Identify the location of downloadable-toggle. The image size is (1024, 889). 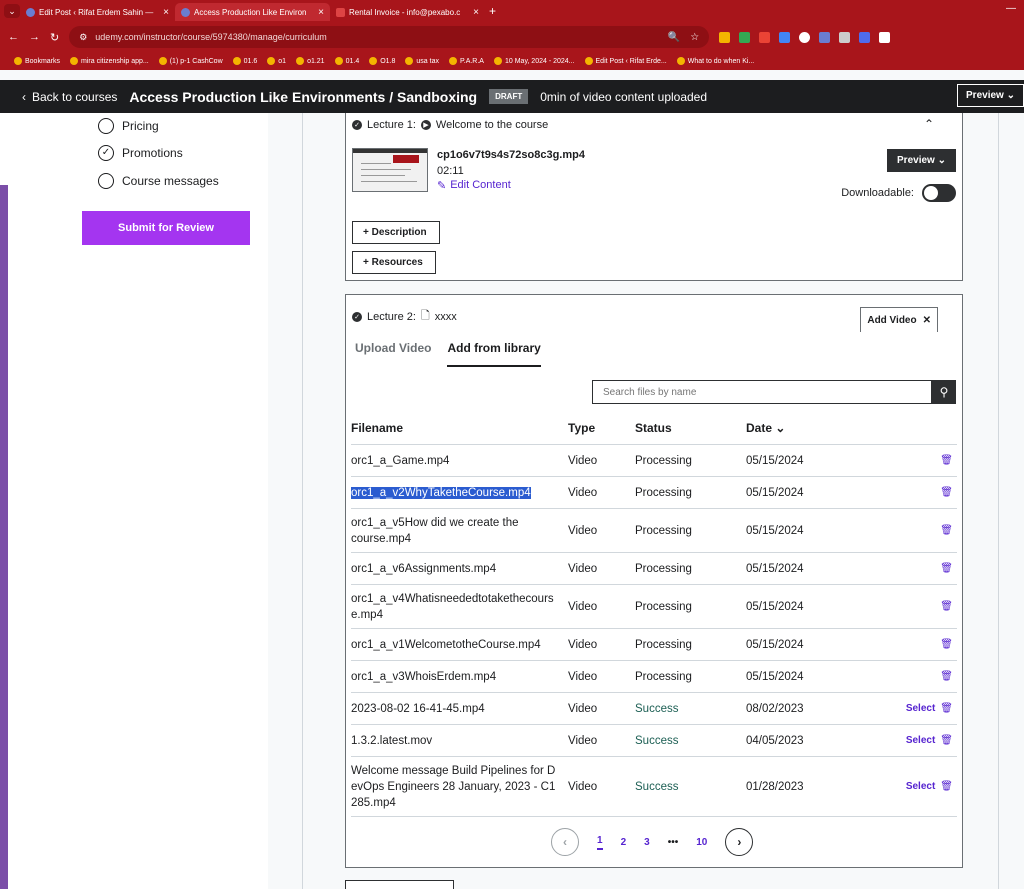
(939, 193).